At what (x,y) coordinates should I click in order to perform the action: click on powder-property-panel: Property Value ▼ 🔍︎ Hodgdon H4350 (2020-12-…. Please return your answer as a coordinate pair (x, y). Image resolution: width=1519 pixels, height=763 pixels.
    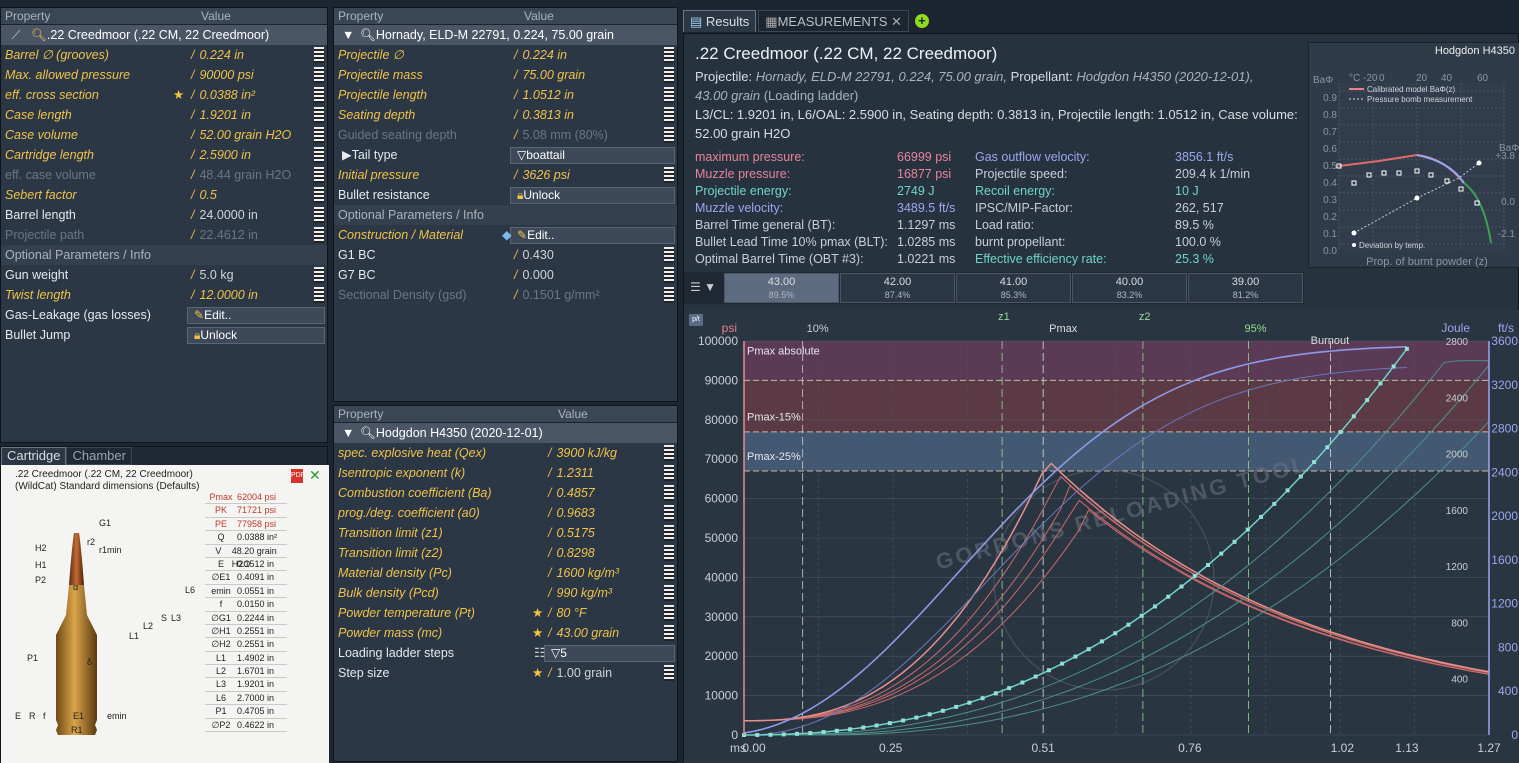
    Looking at the image, I should click on (505, 583).